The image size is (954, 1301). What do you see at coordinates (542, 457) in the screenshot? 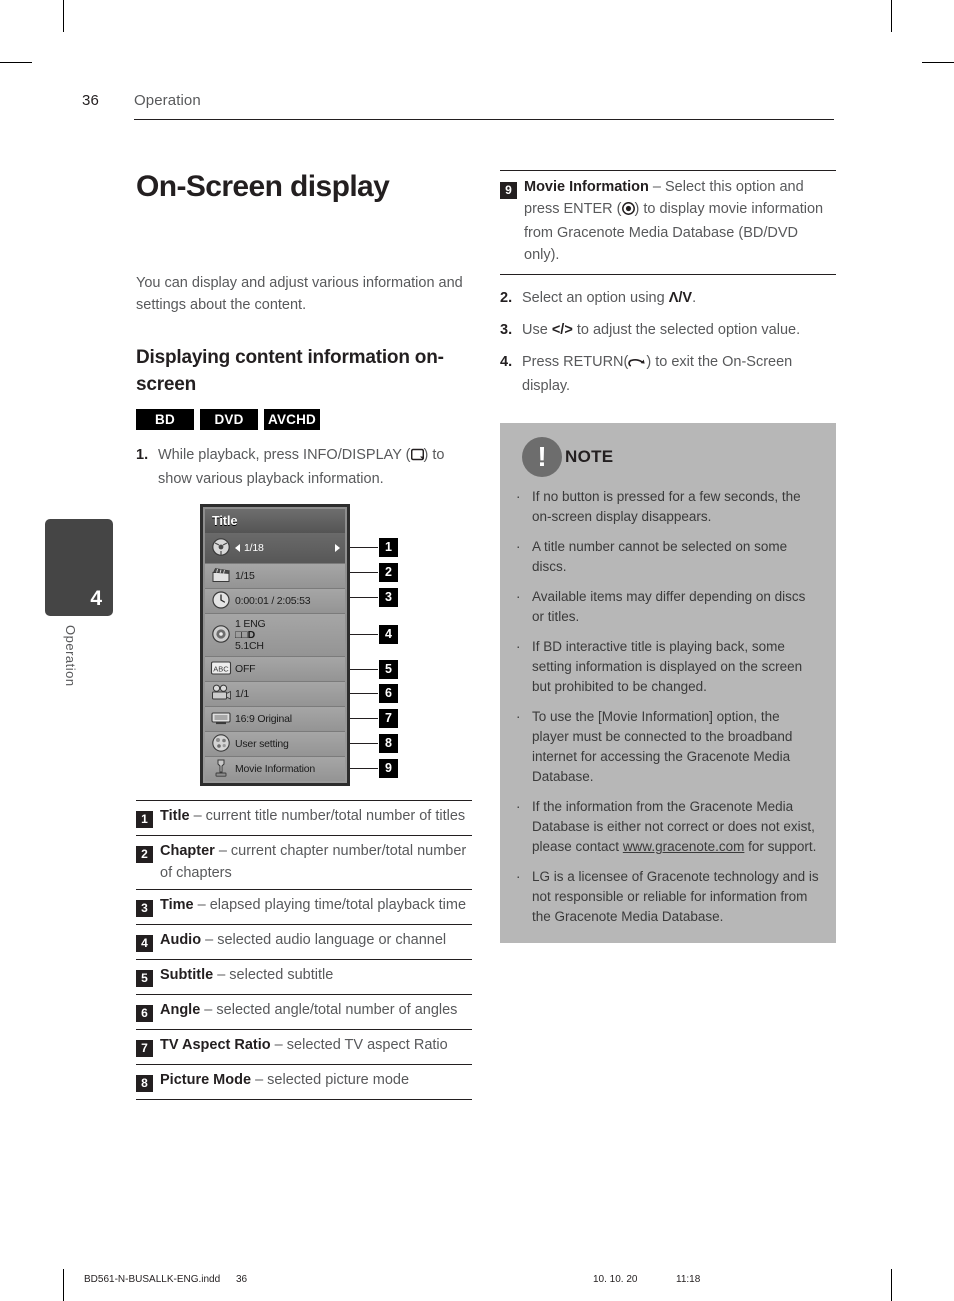
I see `exclamation-icon: !` at bounding box center [542, 457].